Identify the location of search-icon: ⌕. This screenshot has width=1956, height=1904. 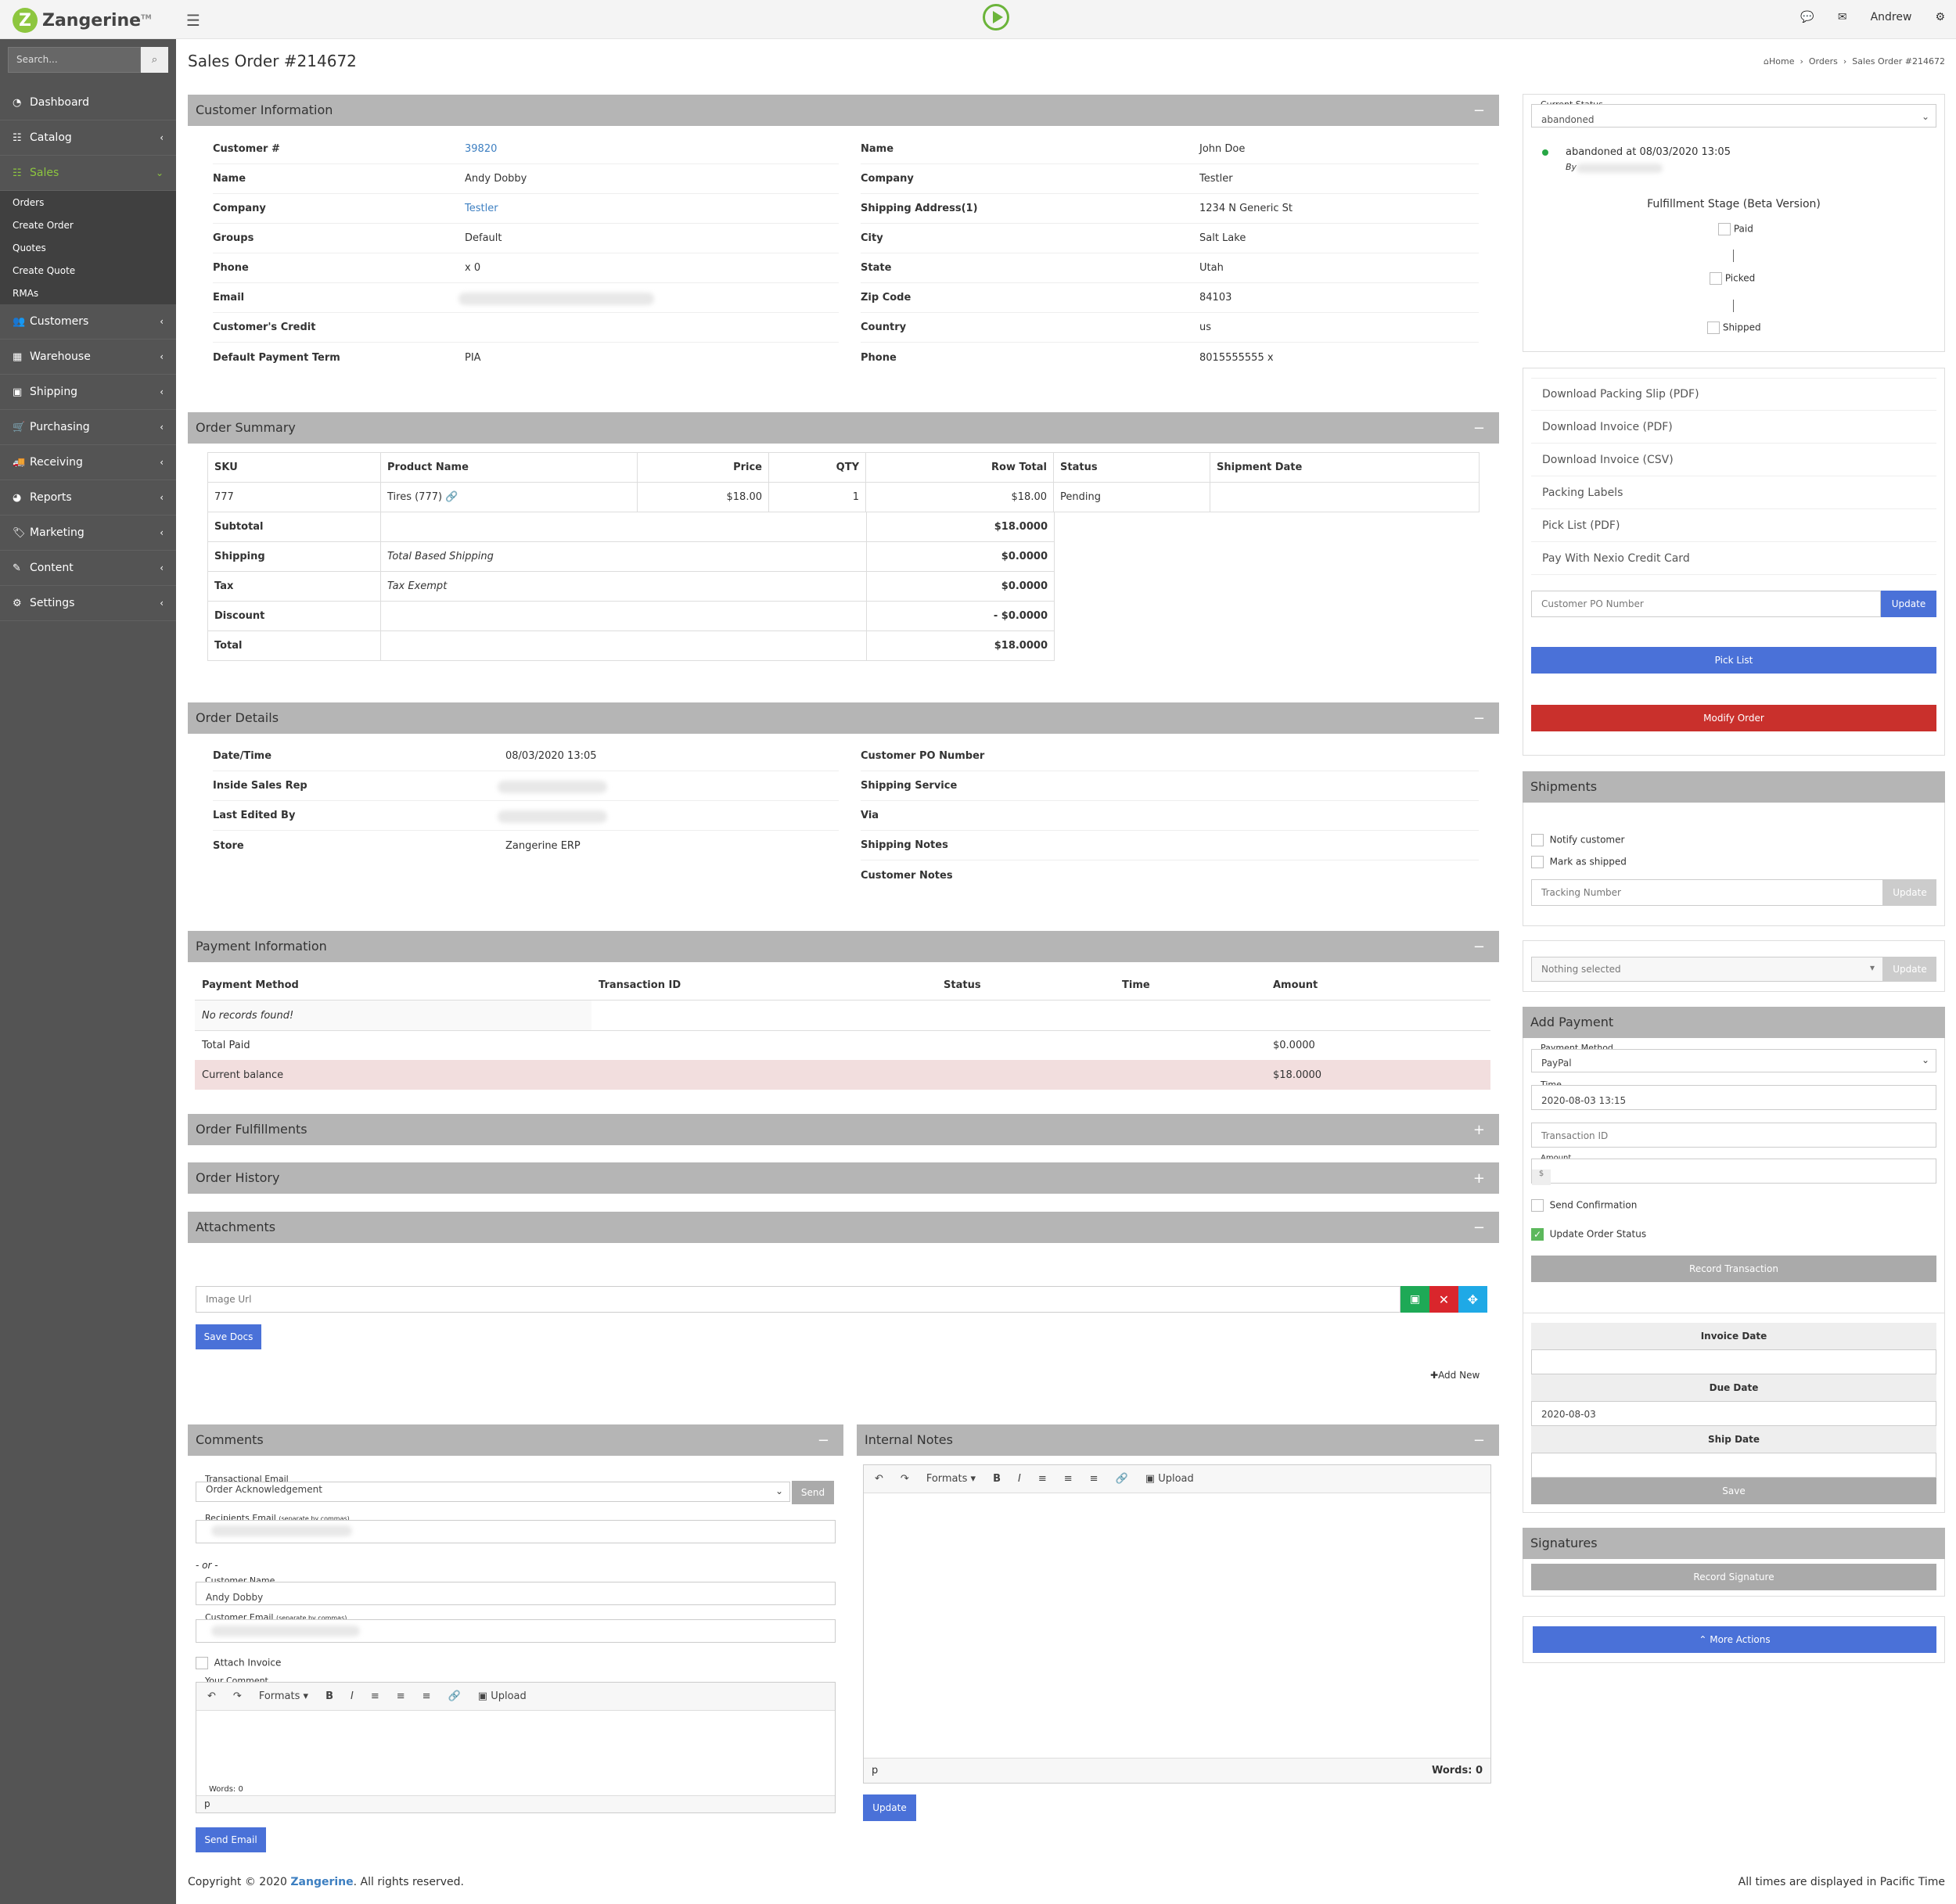
(154, 60).